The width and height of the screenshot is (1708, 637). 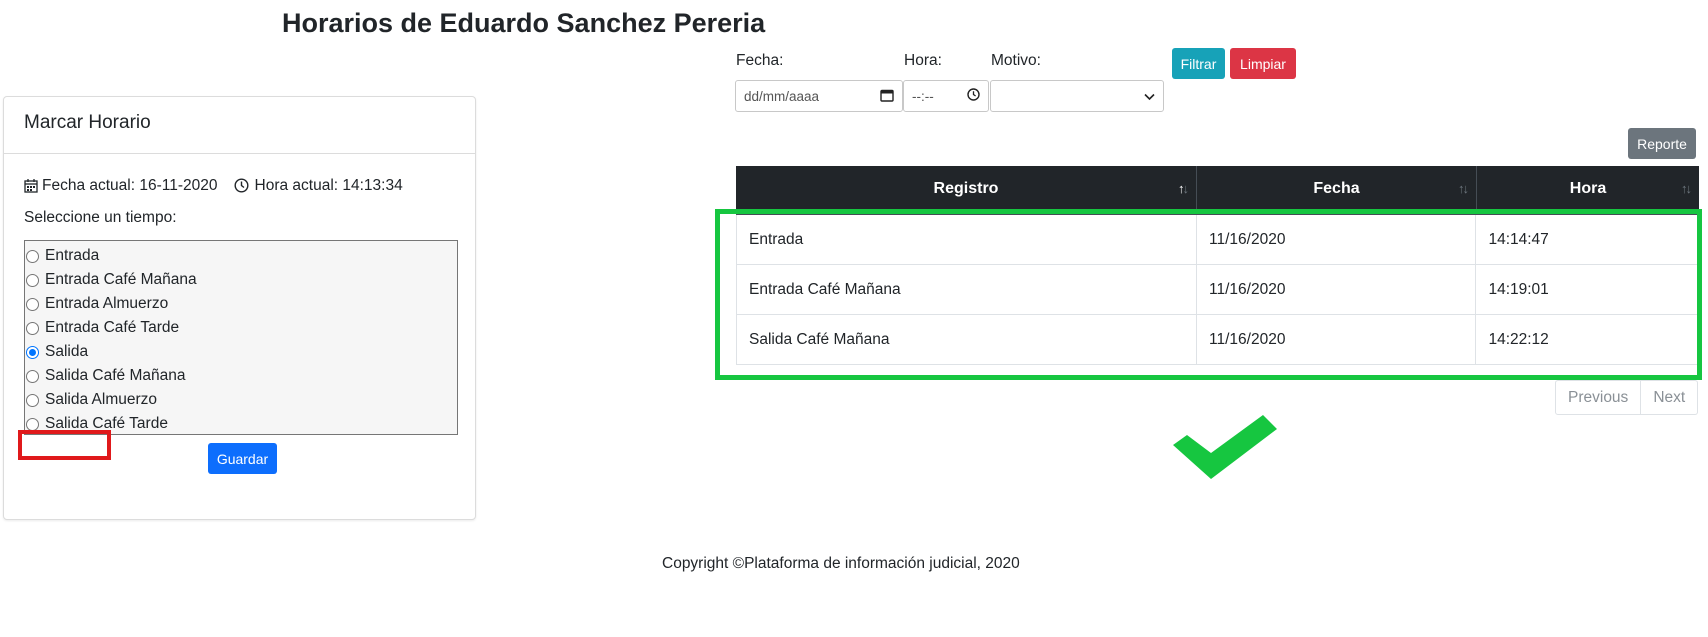 I want to click on radio-option: Salida Almuerzo, so click(x=241, y=400).